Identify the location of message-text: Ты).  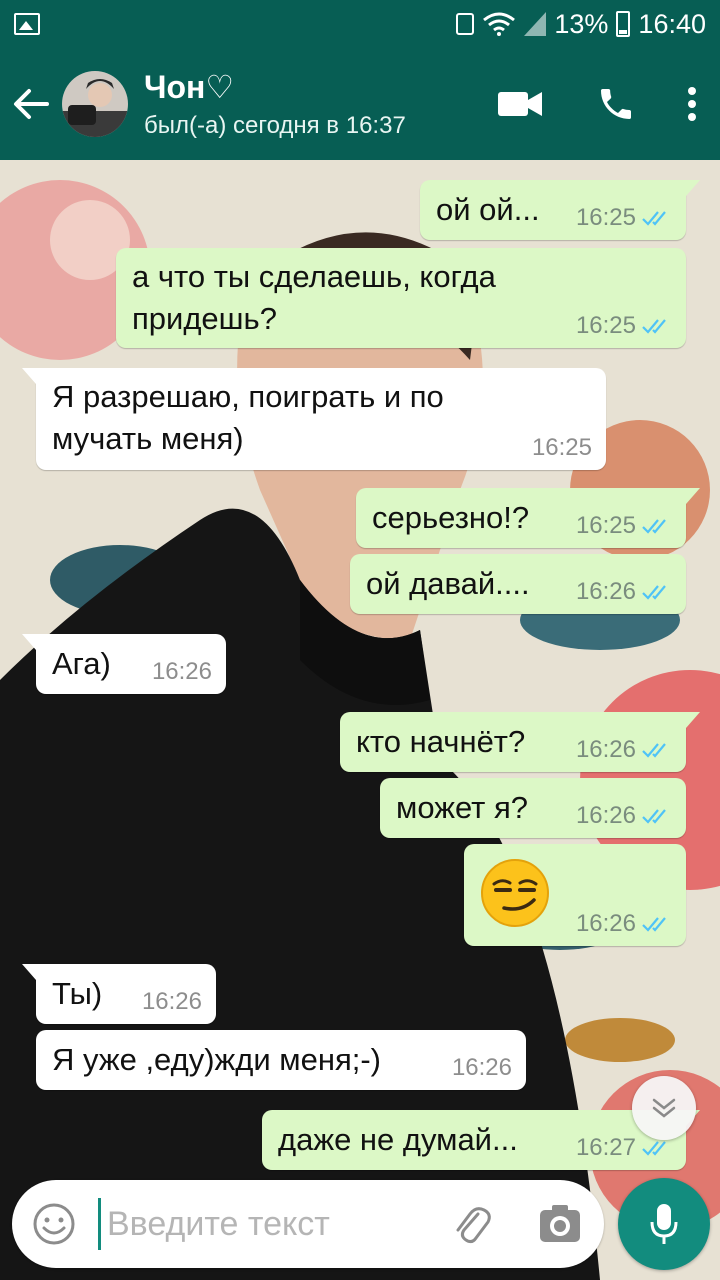
(77, 993).